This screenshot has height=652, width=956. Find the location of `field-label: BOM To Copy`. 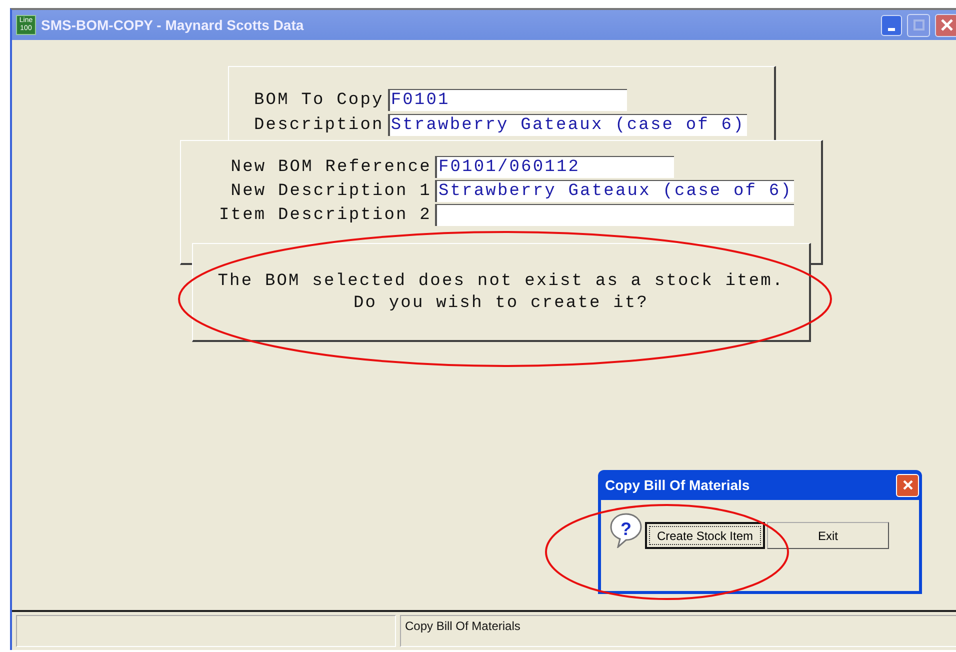

field-label: BOM To Copy is located at coordinates (319, 100).